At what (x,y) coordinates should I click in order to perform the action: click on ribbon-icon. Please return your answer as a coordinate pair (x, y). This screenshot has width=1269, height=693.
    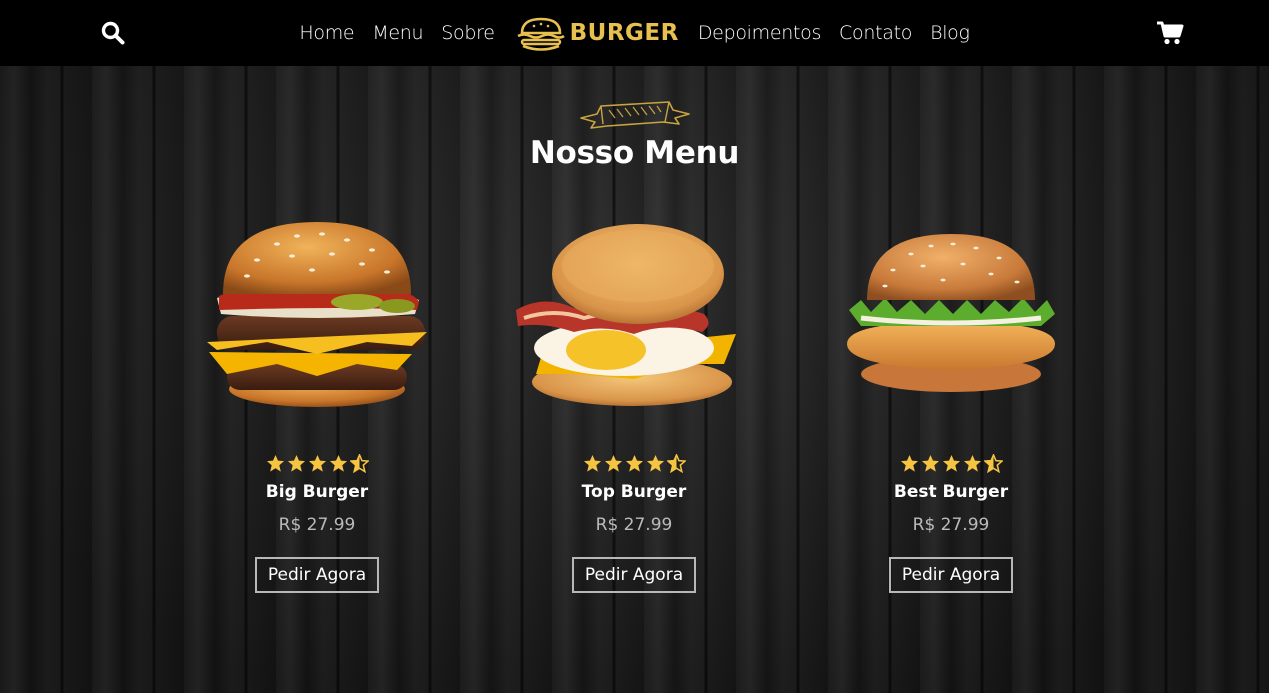
    Looking at the image, I should click on (634, 115).